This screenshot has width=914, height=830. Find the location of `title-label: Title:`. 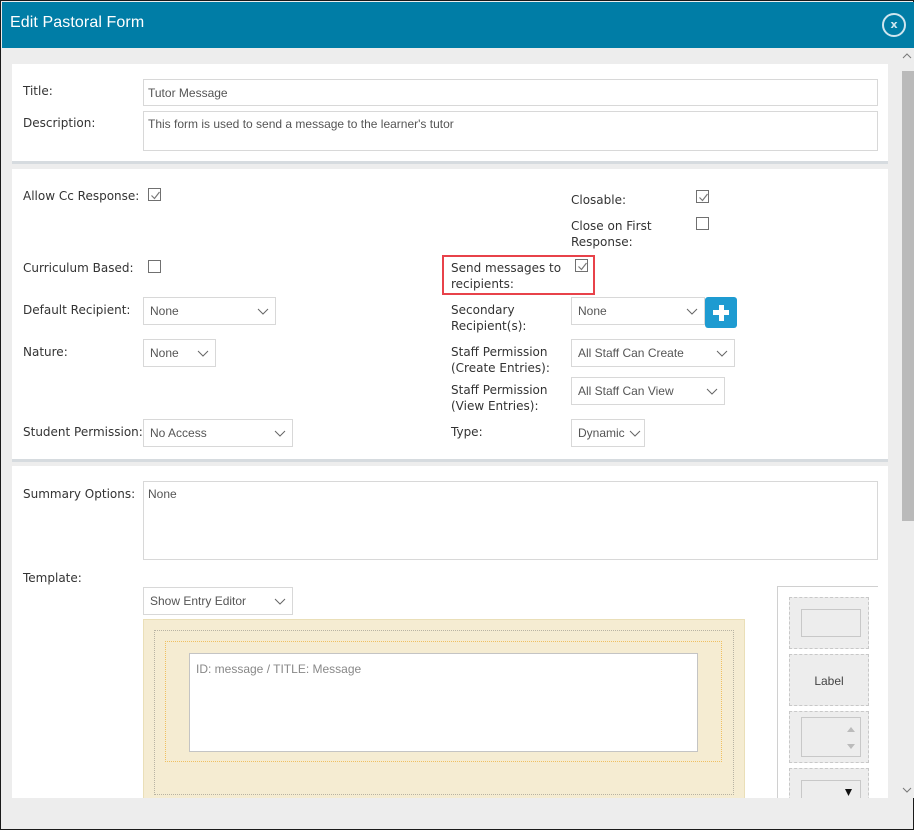

title-label: Title: is located at coordinates (38, 91).